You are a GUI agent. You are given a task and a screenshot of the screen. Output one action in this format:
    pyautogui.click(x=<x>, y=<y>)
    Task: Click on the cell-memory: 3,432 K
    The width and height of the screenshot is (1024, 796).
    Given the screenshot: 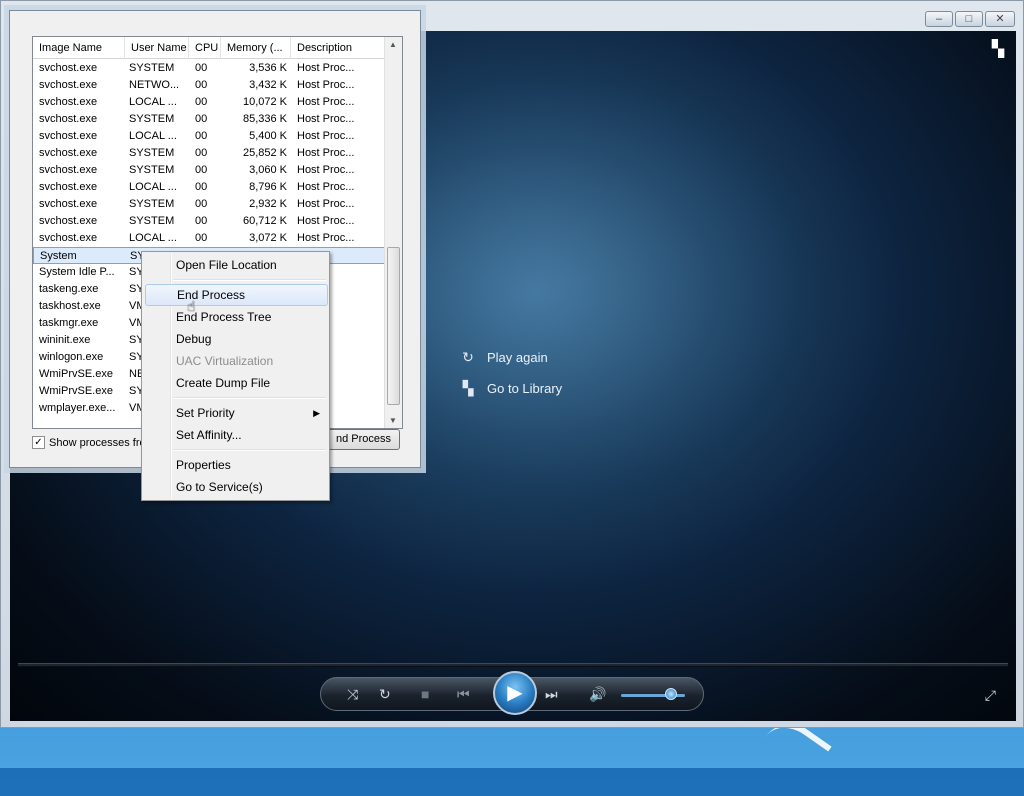 What is the action you would take?
    pyautogui.click(x=268, y=85)
    